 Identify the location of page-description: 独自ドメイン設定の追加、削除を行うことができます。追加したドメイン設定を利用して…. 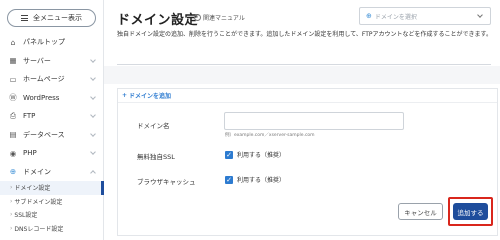
(304, 34).